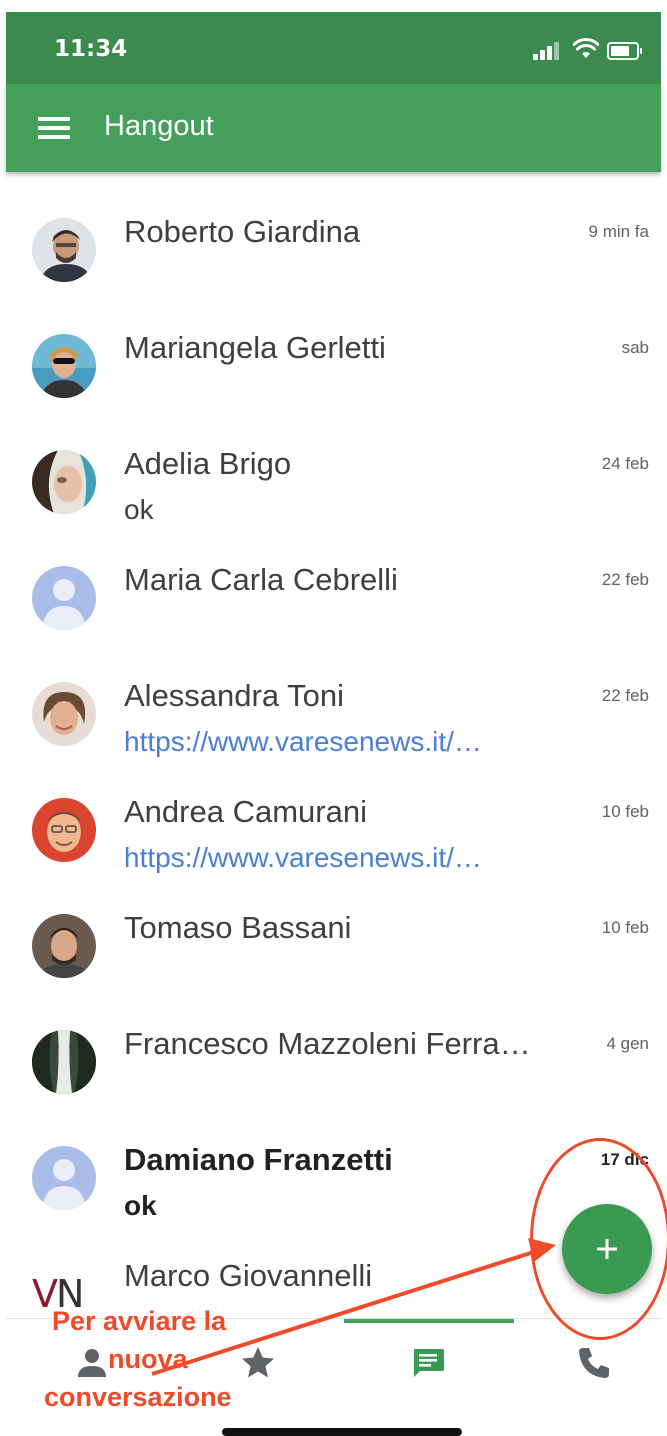 The height and width of the screenshot is (1436, 667). What do you see at coordinates (258, 1363) in the screenshot?
I see `star-icon` at bounding box center [258, 1363].